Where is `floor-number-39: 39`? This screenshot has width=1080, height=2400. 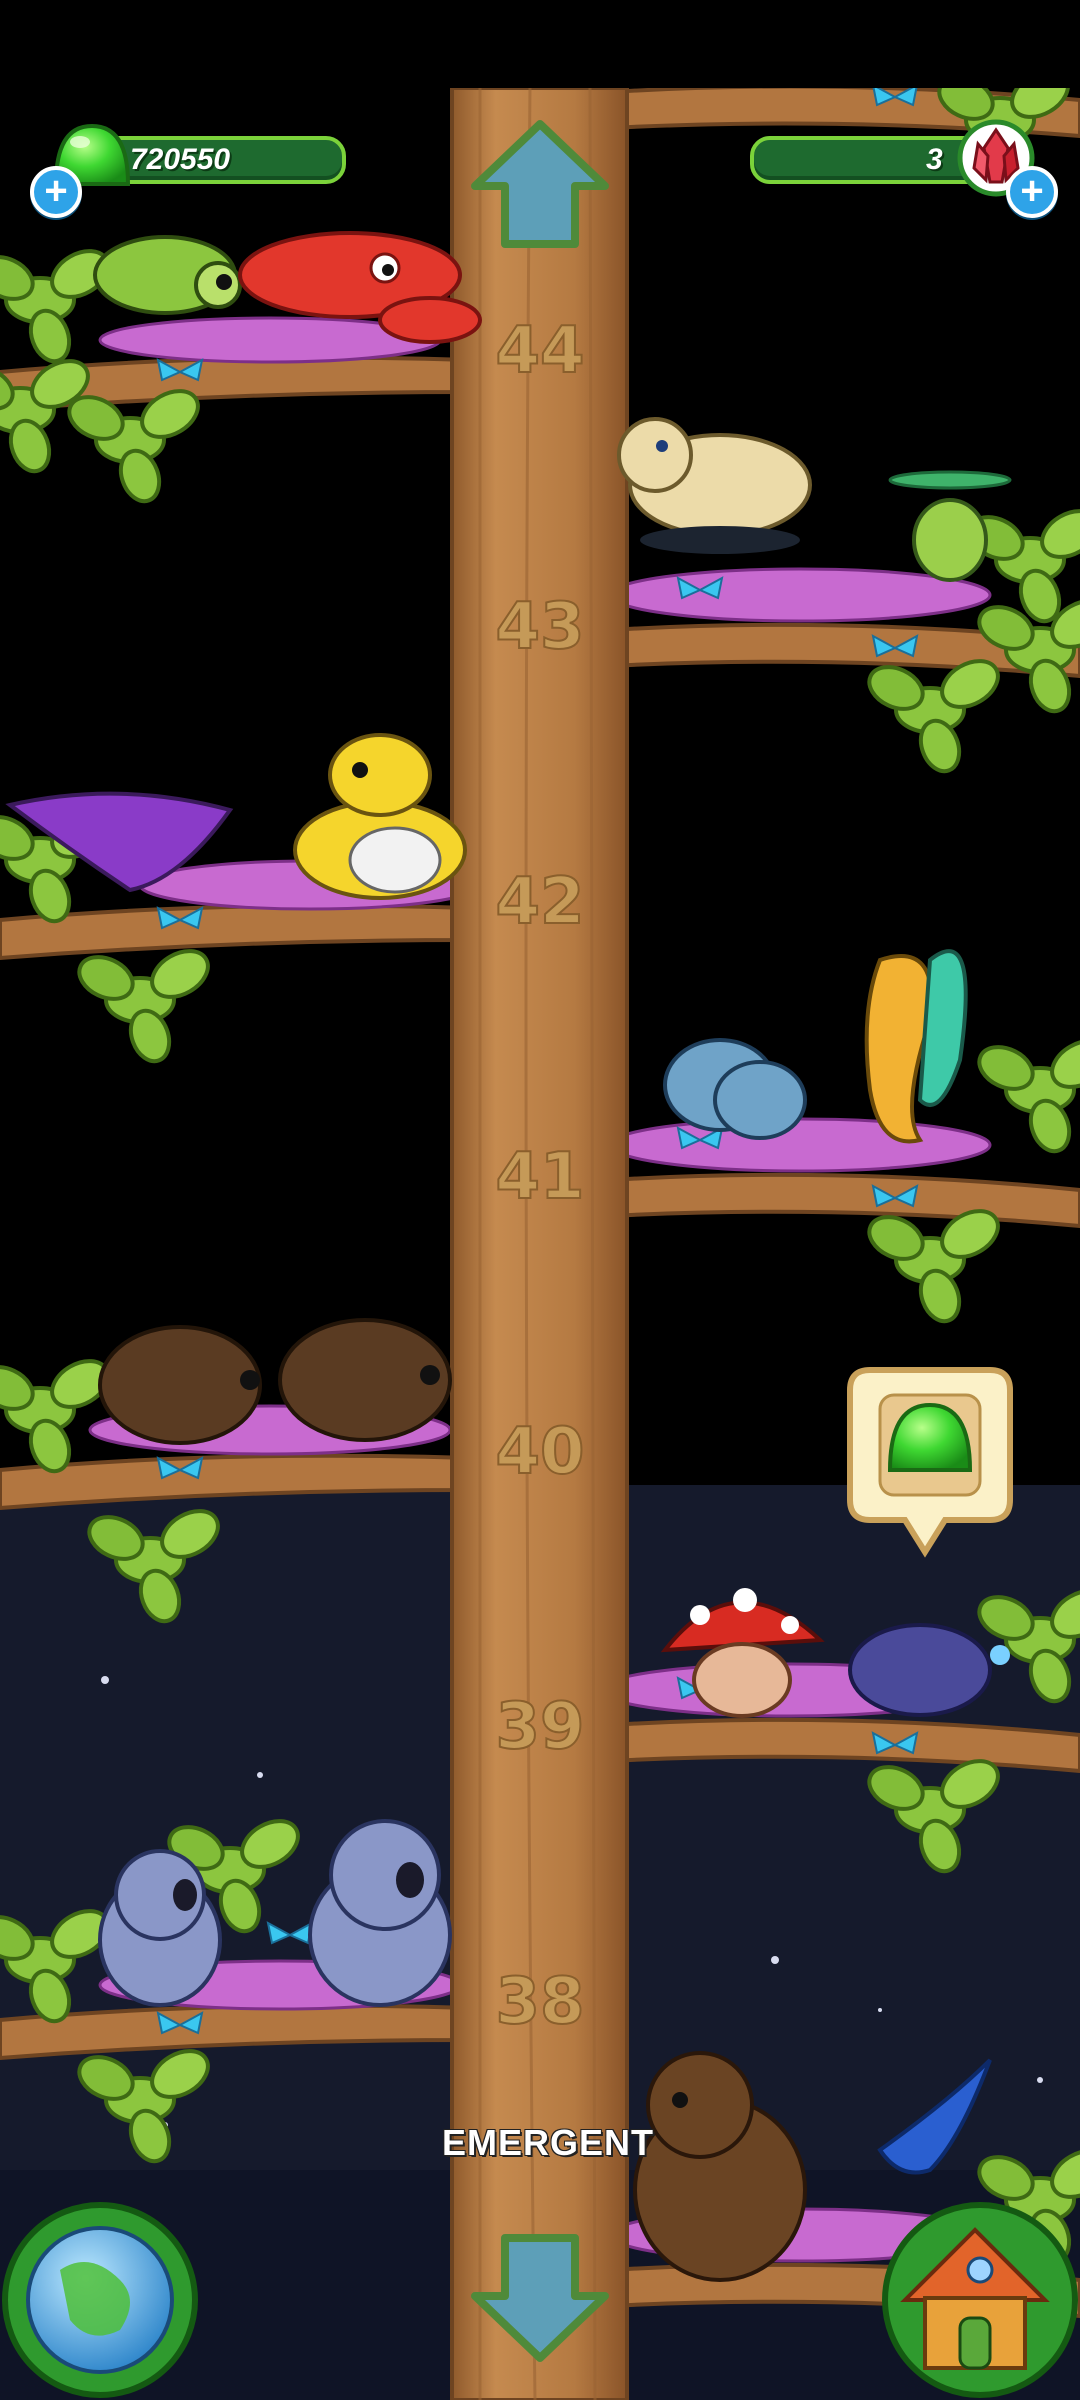 floor-number-39: 39 is located at coordinates (539, 1727).